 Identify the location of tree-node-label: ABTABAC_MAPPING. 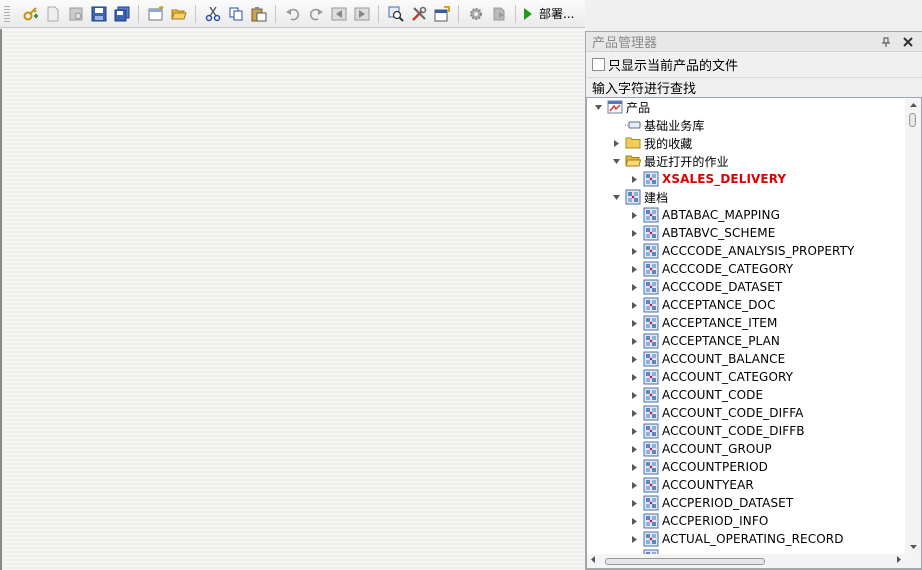
(721, 215).